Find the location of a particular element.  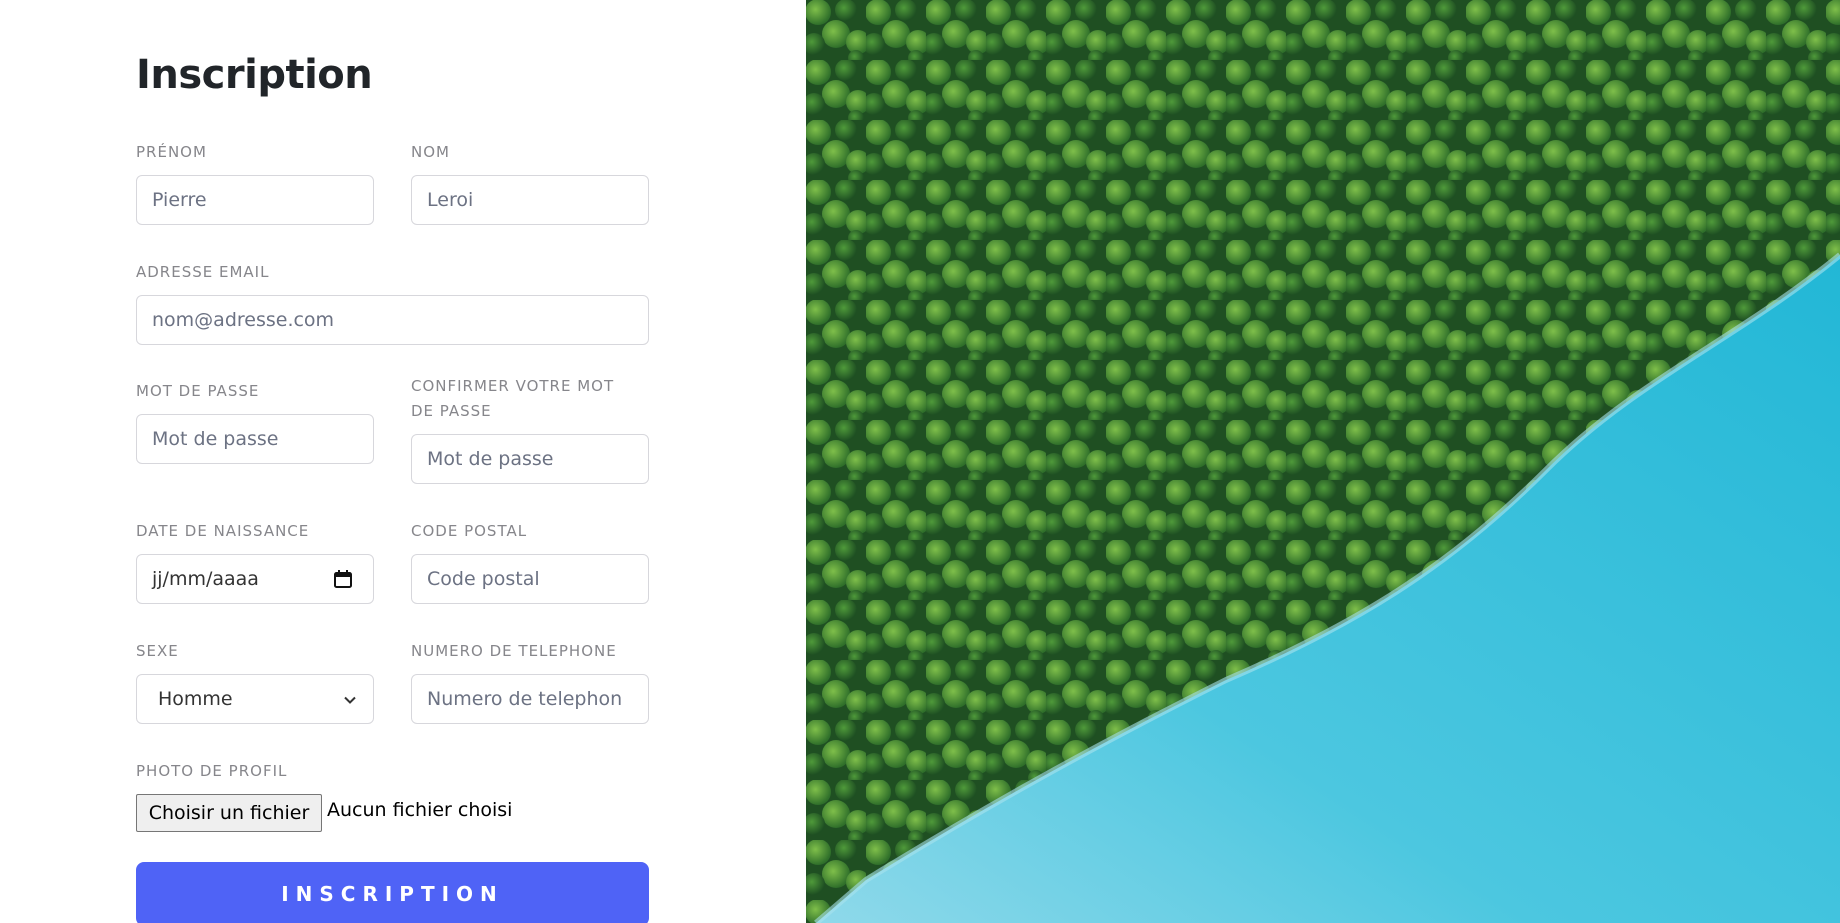

gender-selected-value: Homme is located at coordinates (195, 699).